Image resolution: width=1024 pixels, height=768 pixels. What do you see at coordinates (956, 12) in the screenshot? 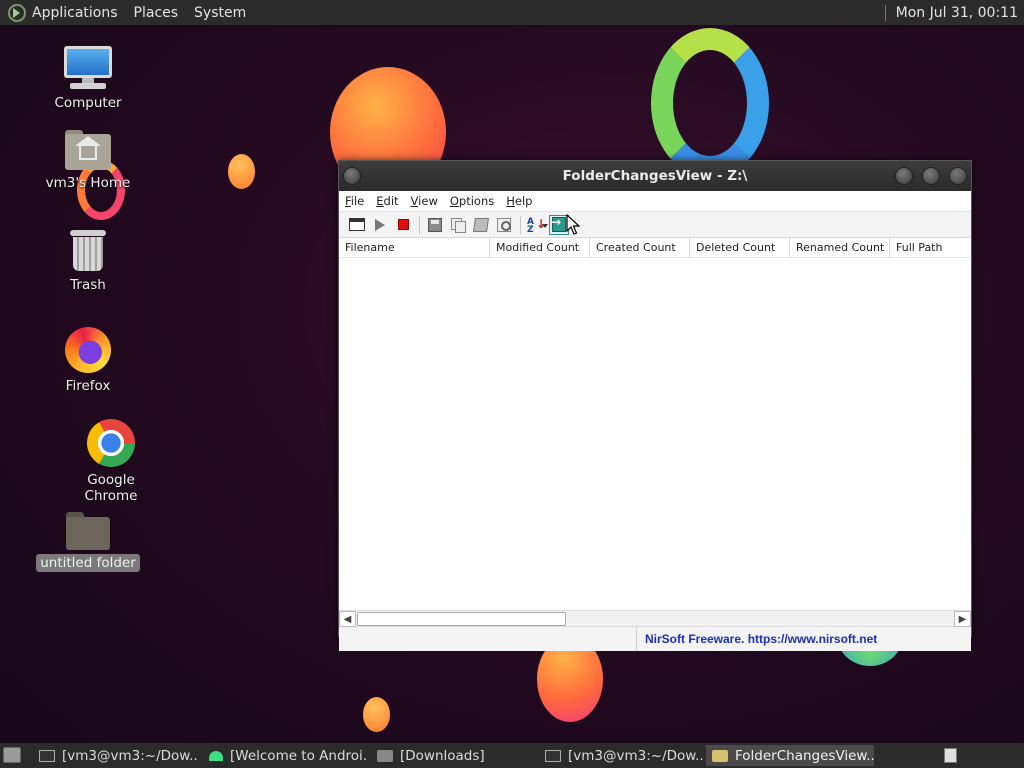
I see `clock-text: Mon Jul 31, 00:11` at bounding box center [956, 12].